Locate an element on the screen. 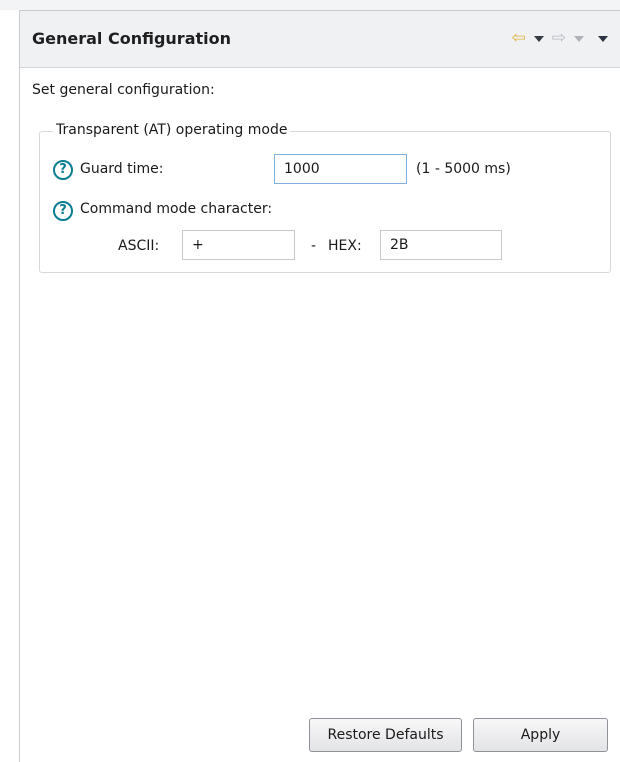 The width and height of the screenshot is (620, 762). guard-time-range: (1 - 5000 ms) is located at coordinates (463, 169).